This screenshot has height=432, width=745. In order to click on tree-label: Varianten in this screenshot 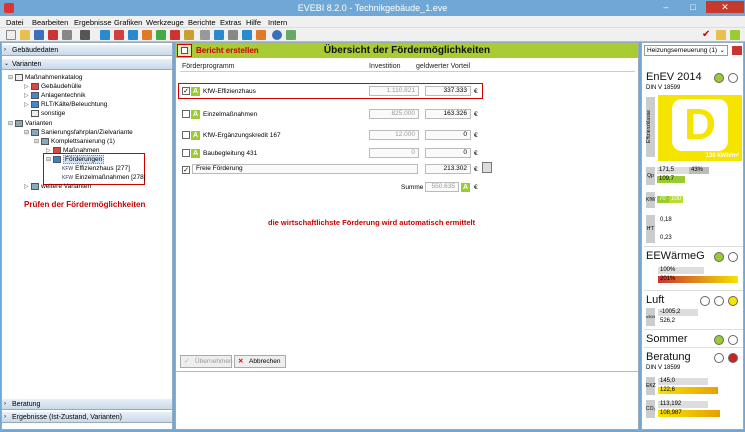, I will do `click(39, 123)`.